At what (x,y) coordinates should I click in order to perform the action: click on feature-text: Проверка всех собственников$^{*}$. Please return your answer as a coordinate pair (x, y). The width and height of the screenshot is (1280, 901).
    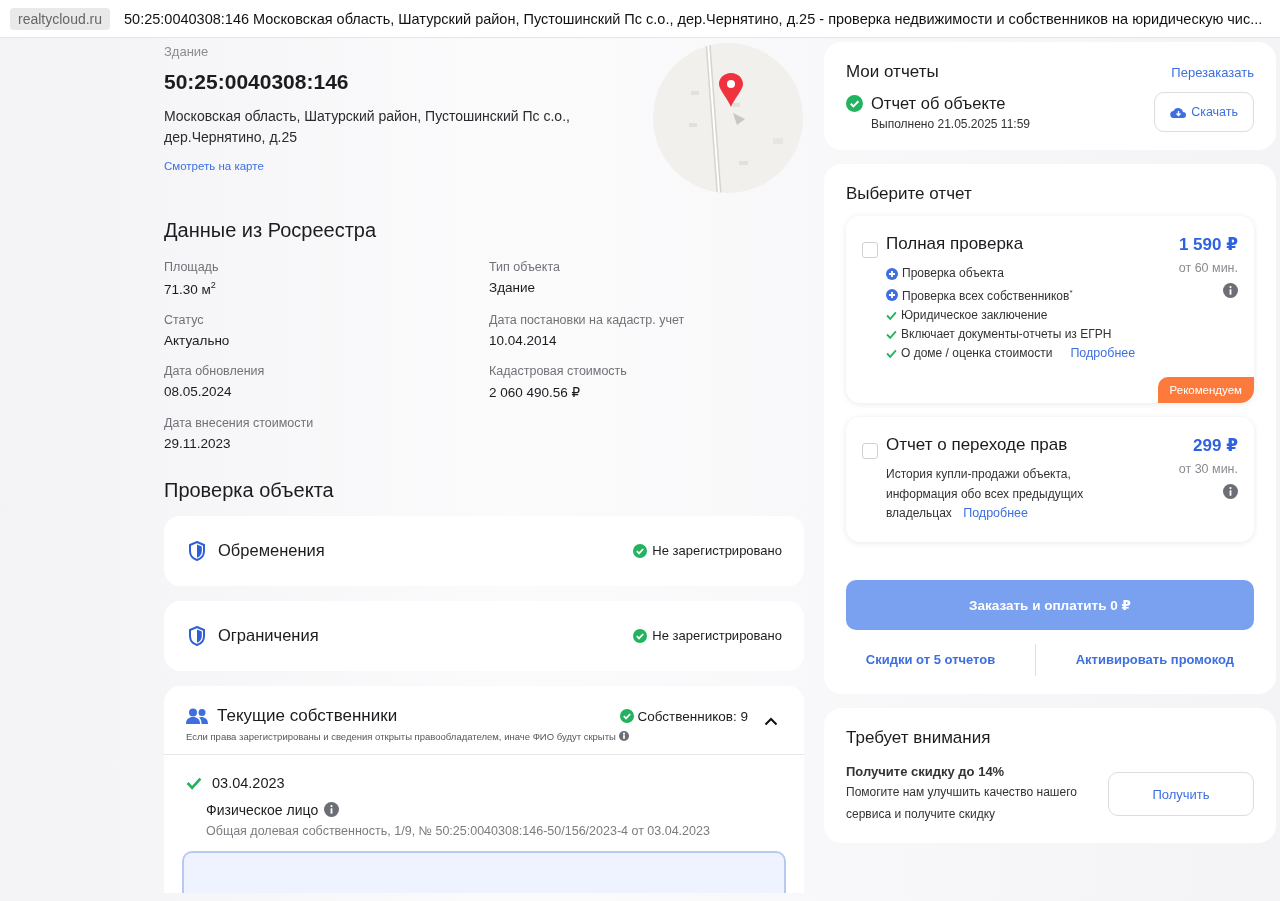
    Looking at the image, I should click on (987, 296).